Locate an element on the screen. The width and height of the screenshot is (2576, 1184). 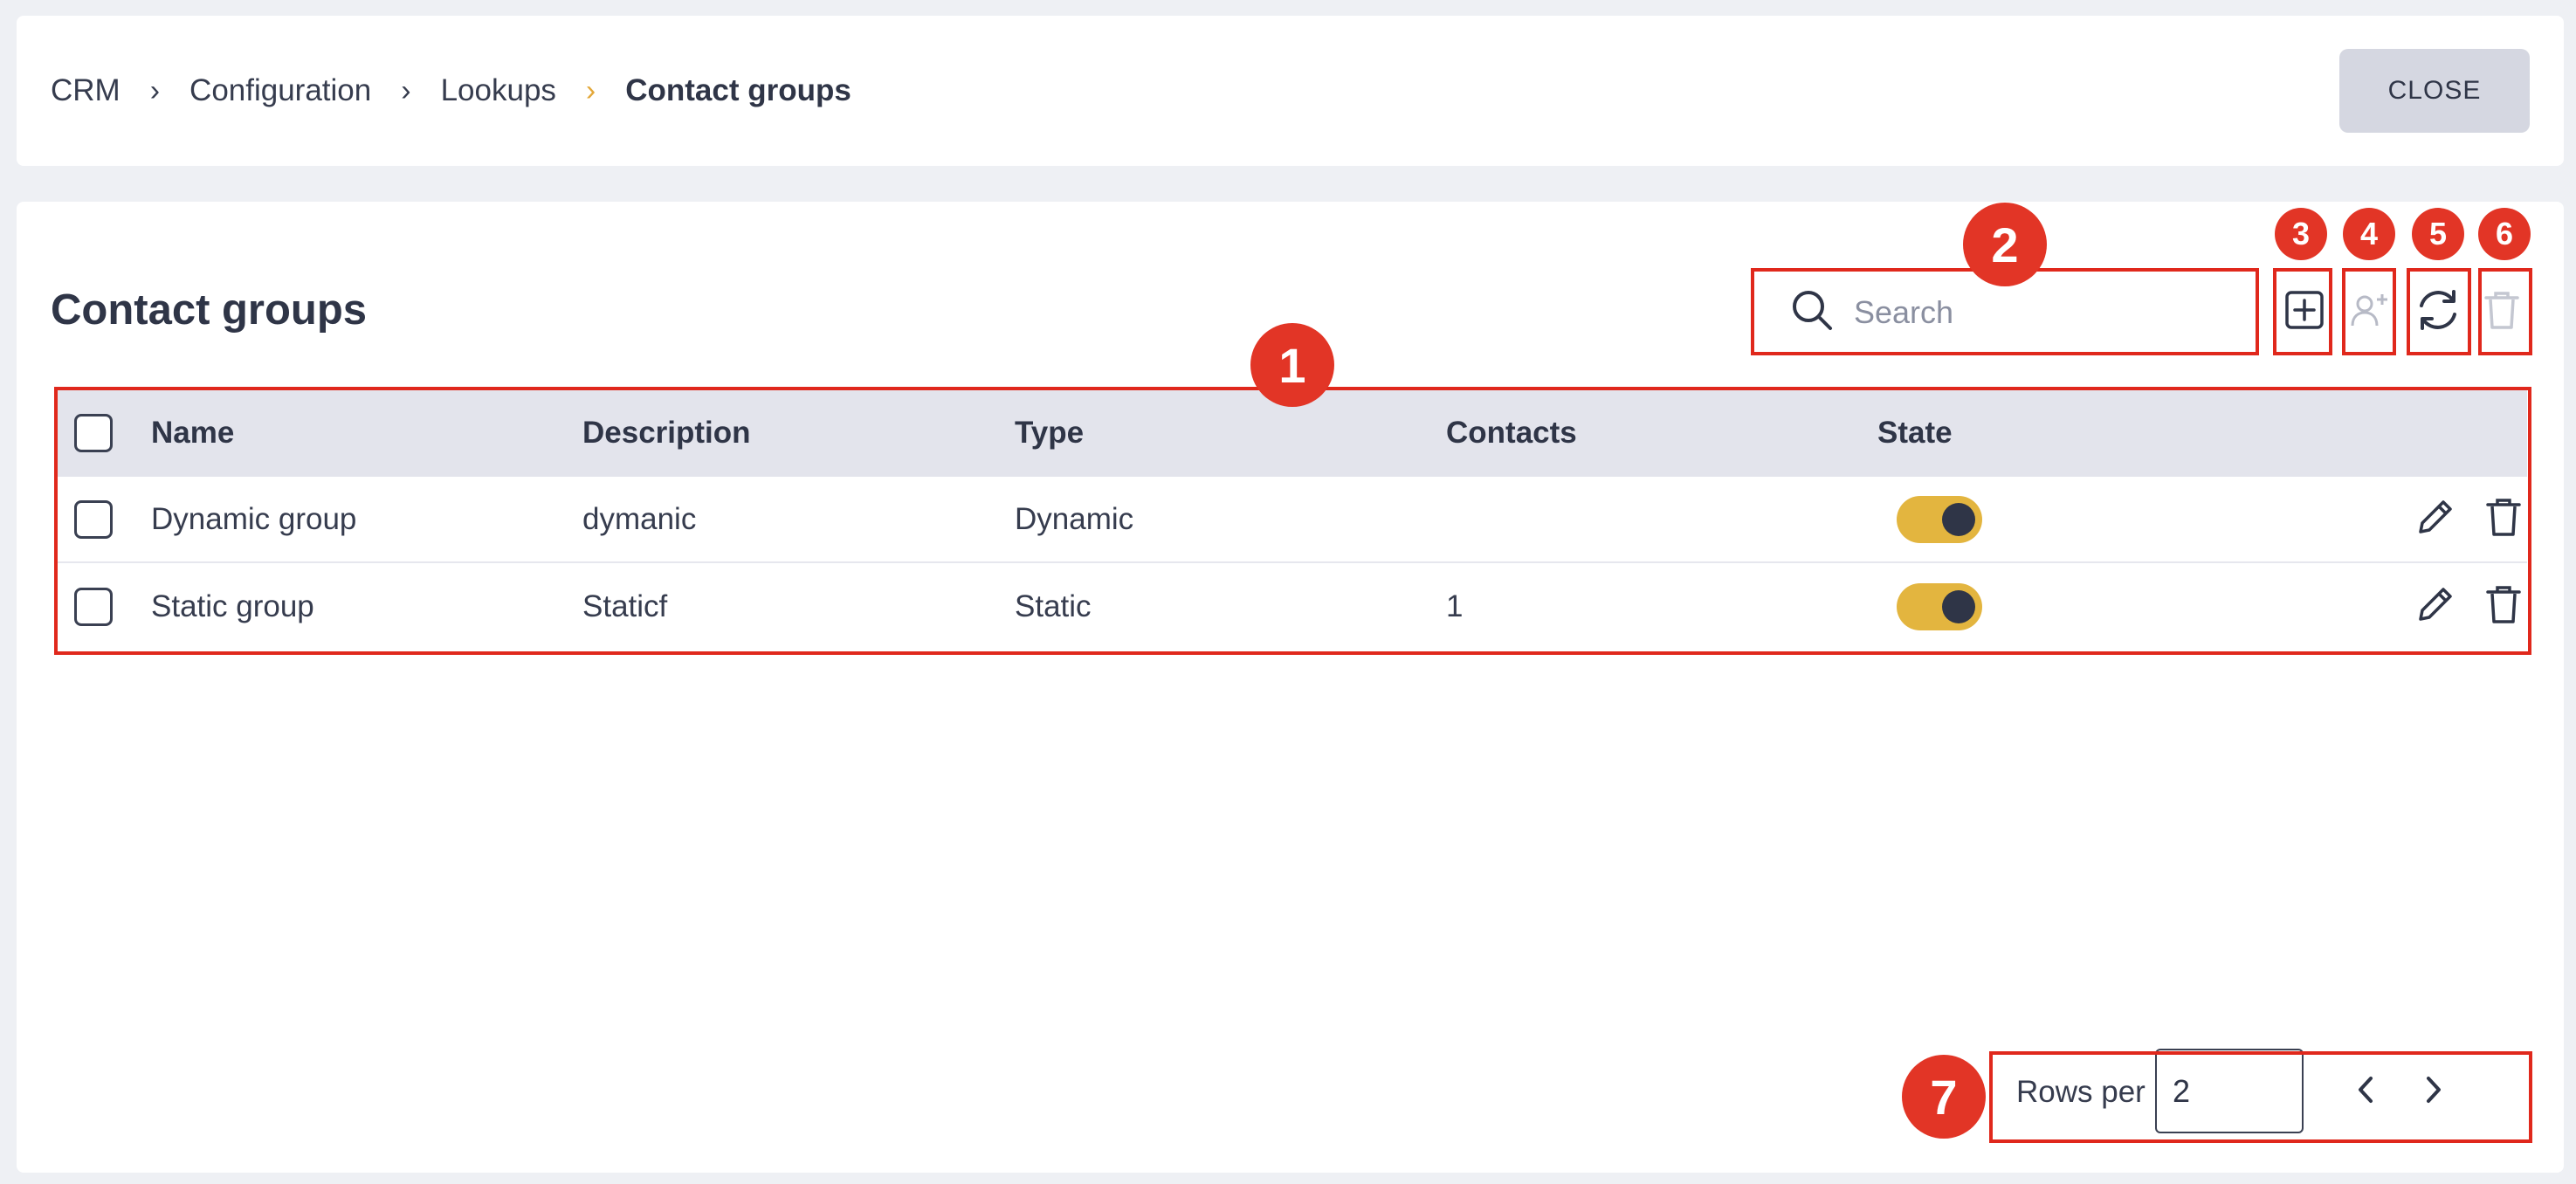
column-header-contacts: Contacts is located at coordinates (1511, 433).